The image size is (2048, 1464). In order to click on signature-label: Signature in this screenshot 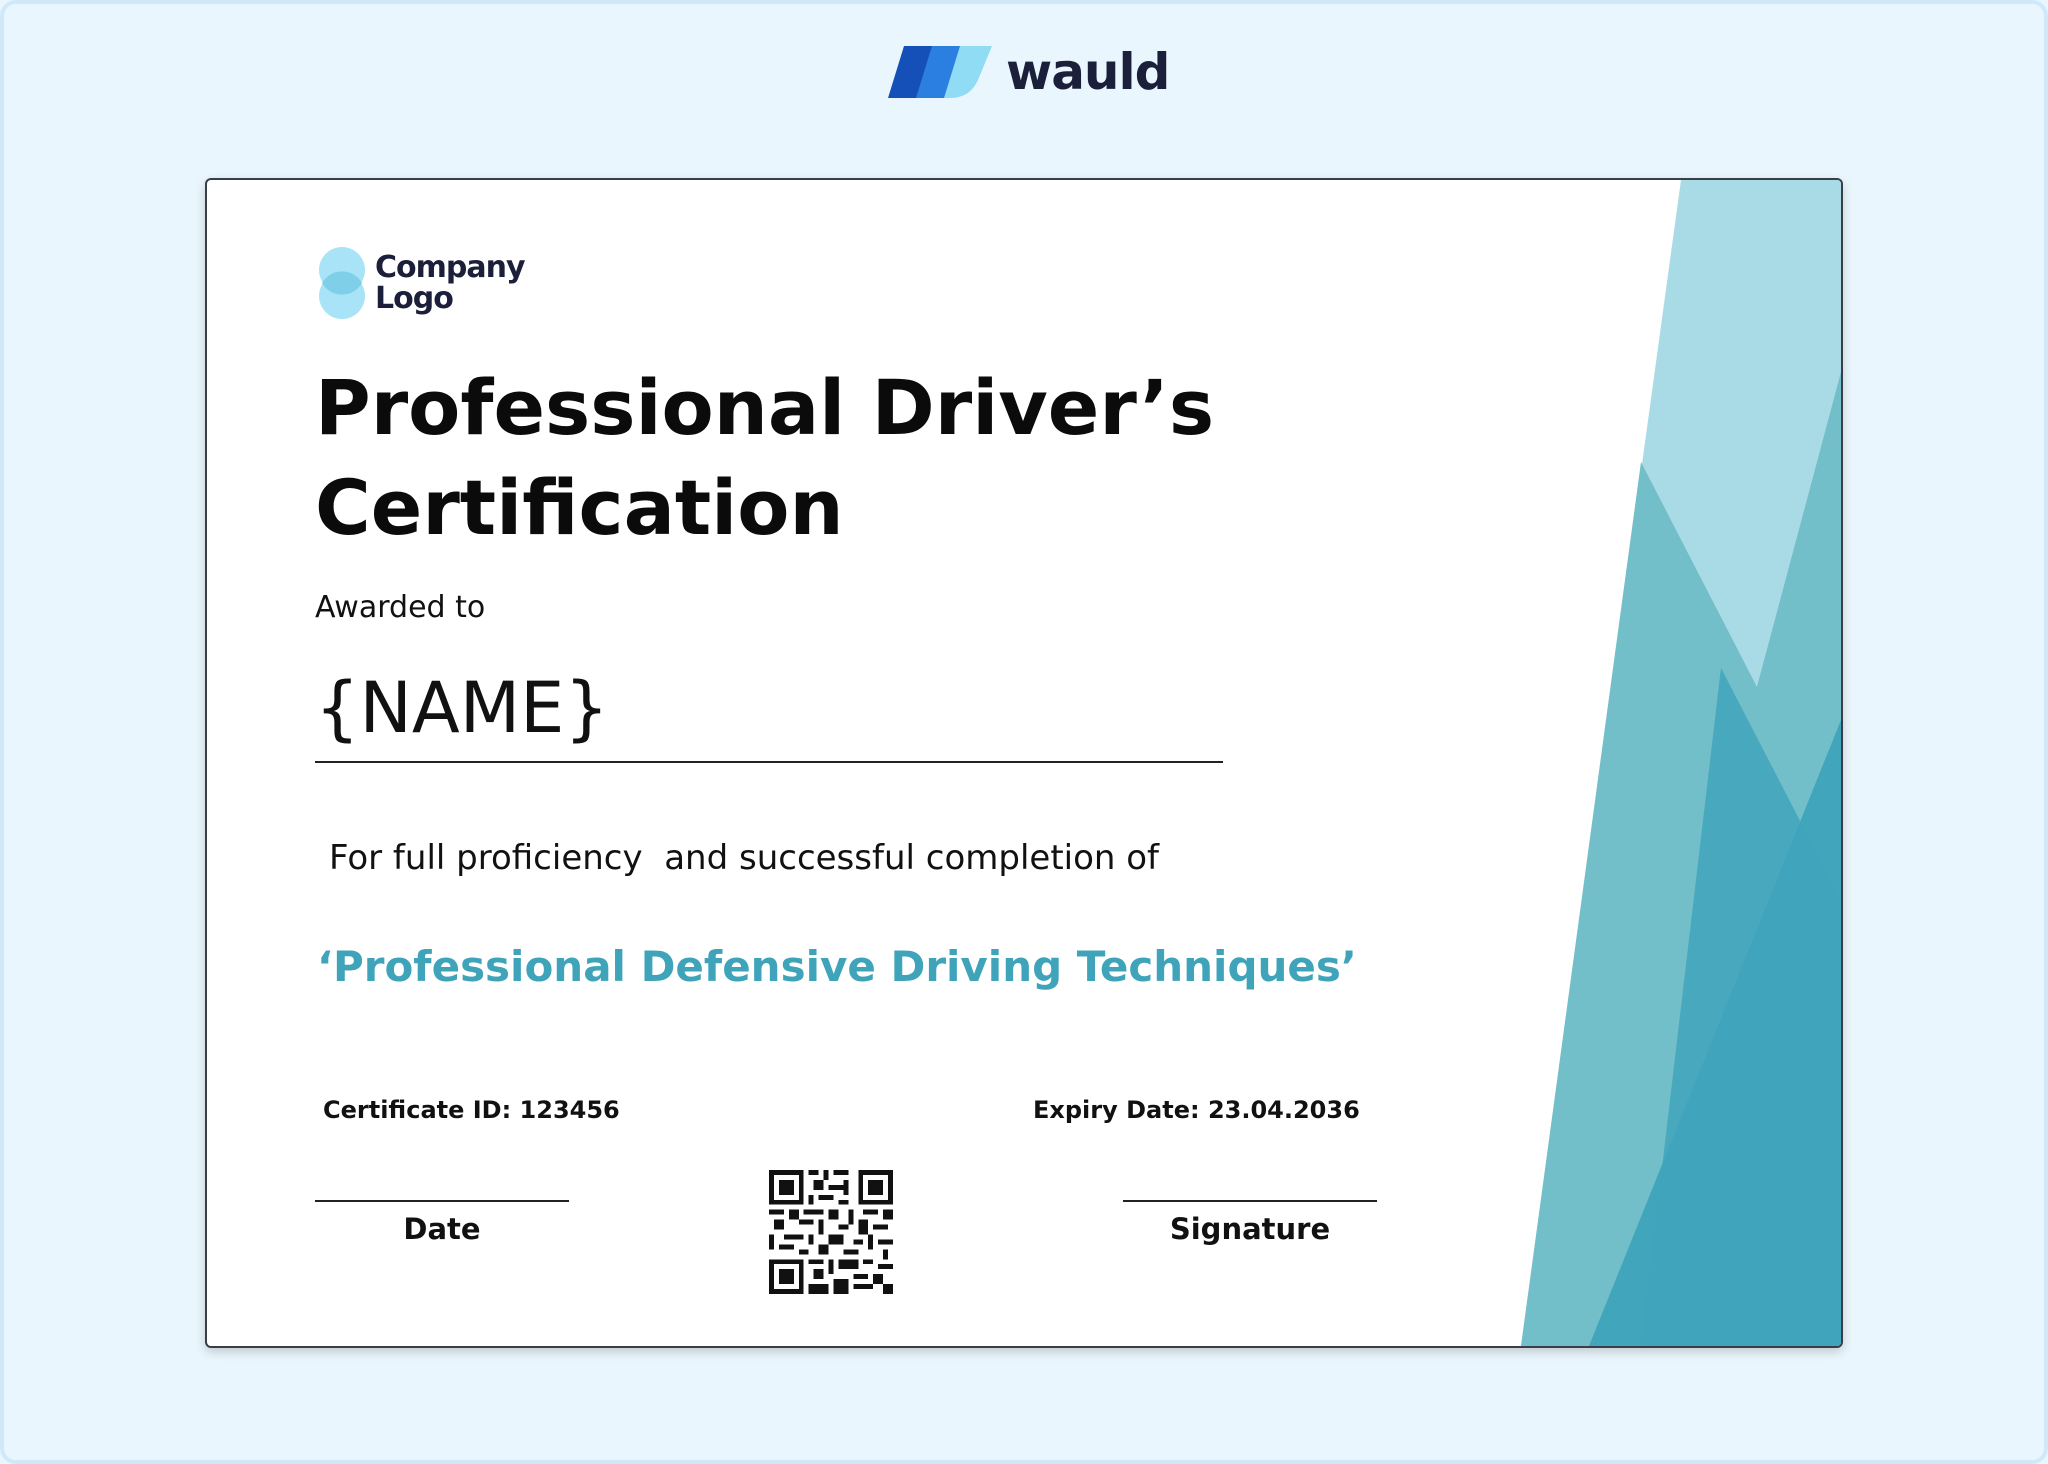, I will do `click(1250, 1229)`.